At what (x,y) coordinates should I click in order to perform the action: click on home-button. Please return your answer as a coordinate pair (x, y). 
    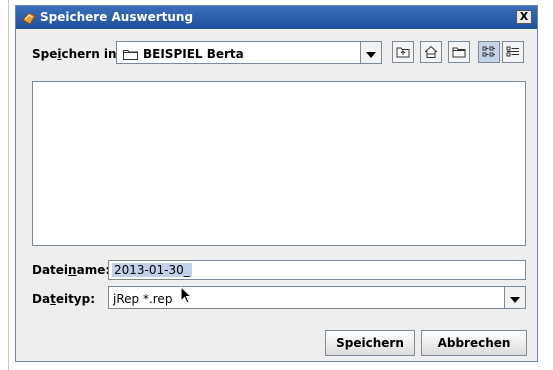
    Looking at the image, I should click on (431, 52).